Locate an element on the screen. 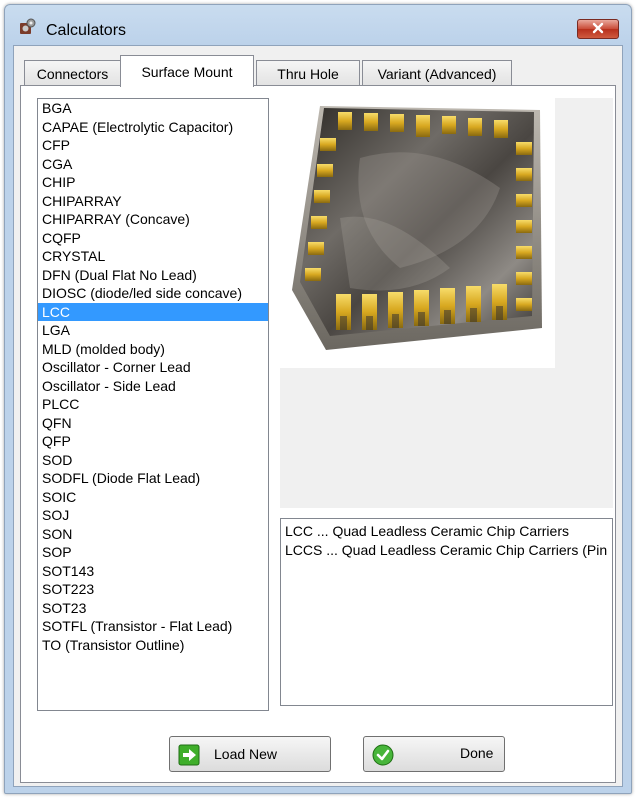 Image resolution: width=639 pixels, height=800 pixels. tab-connectors: Connectors is located at coordinates (72, 73).